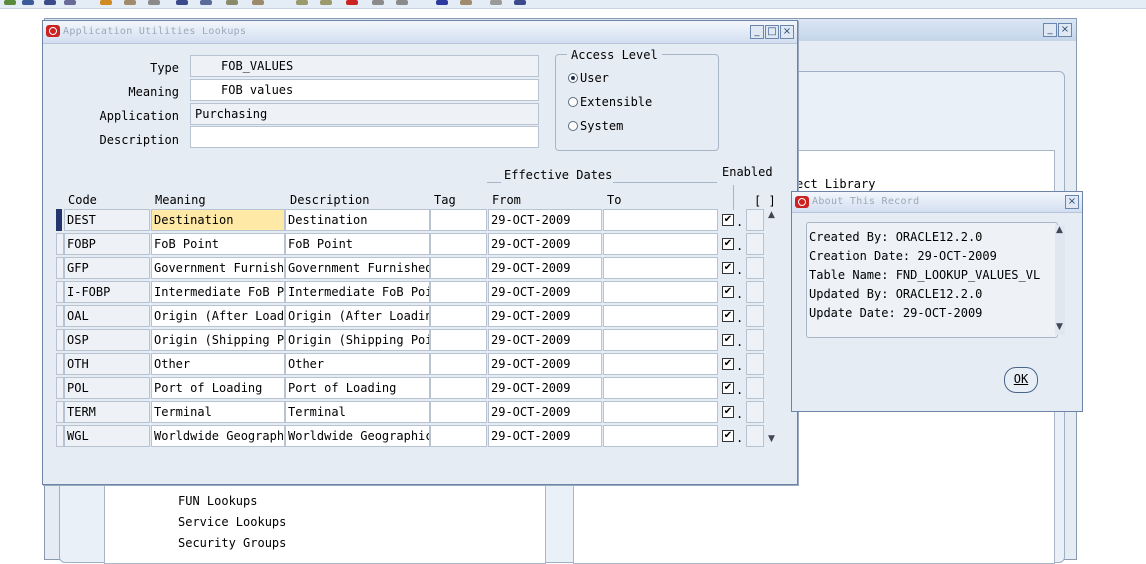 This screenshot has width=1146, height=564. What do you see at coordinates (107, 412) in the screenshot?
I see `code-cell: TERM` at bounding box center [107, 412].